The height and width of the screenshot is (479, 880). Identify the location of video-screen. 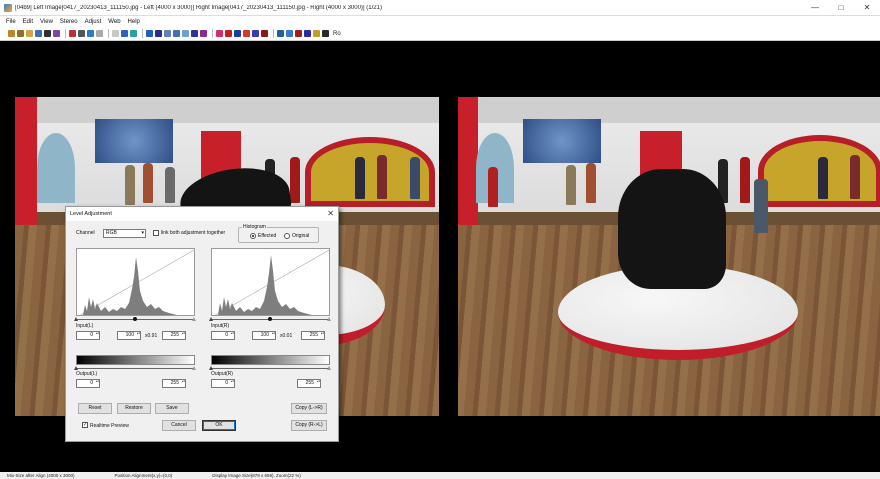
(562, 141).